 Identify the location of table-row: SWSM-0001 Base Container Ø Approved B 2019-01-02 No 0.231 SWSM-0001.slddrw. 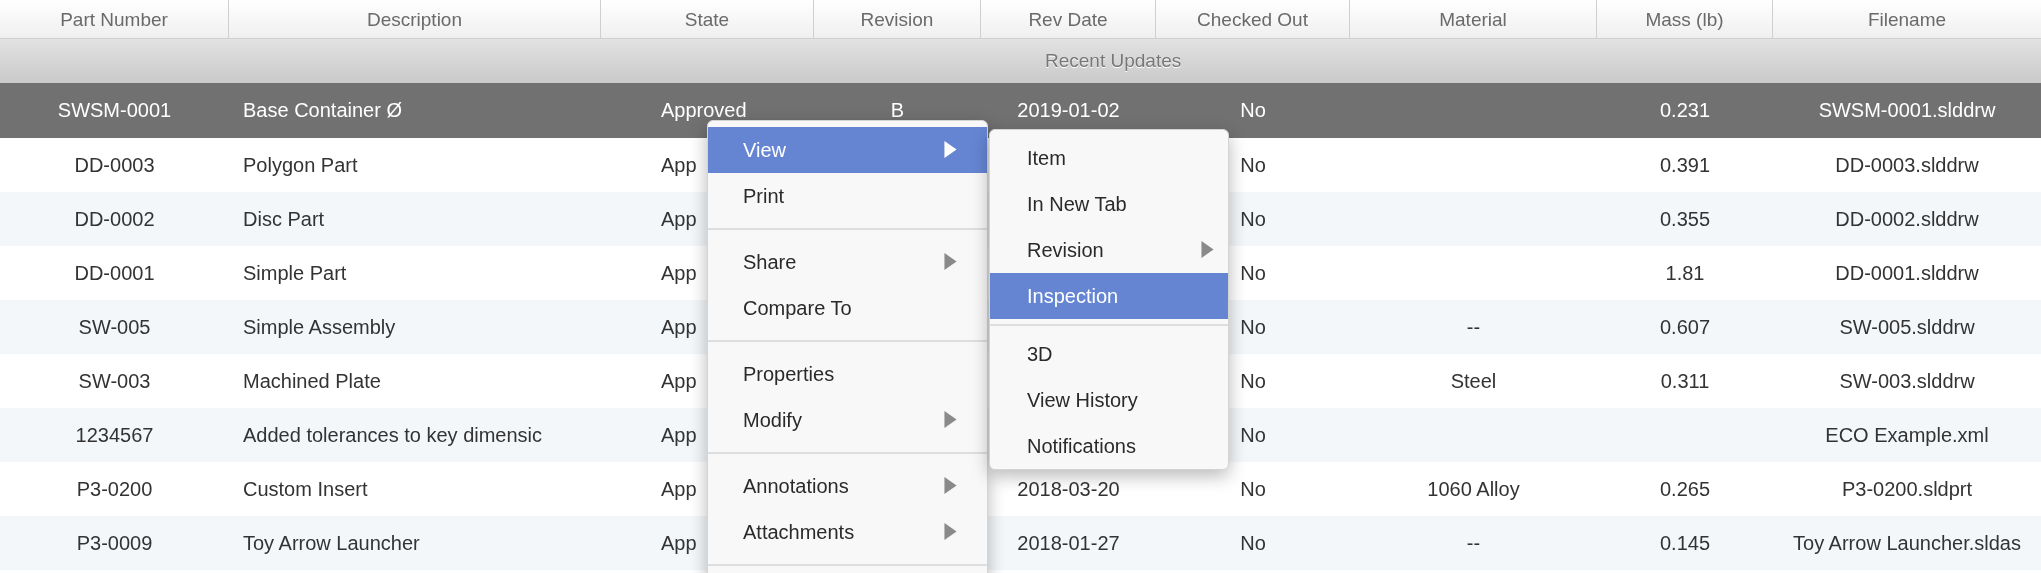
(1020, 110).